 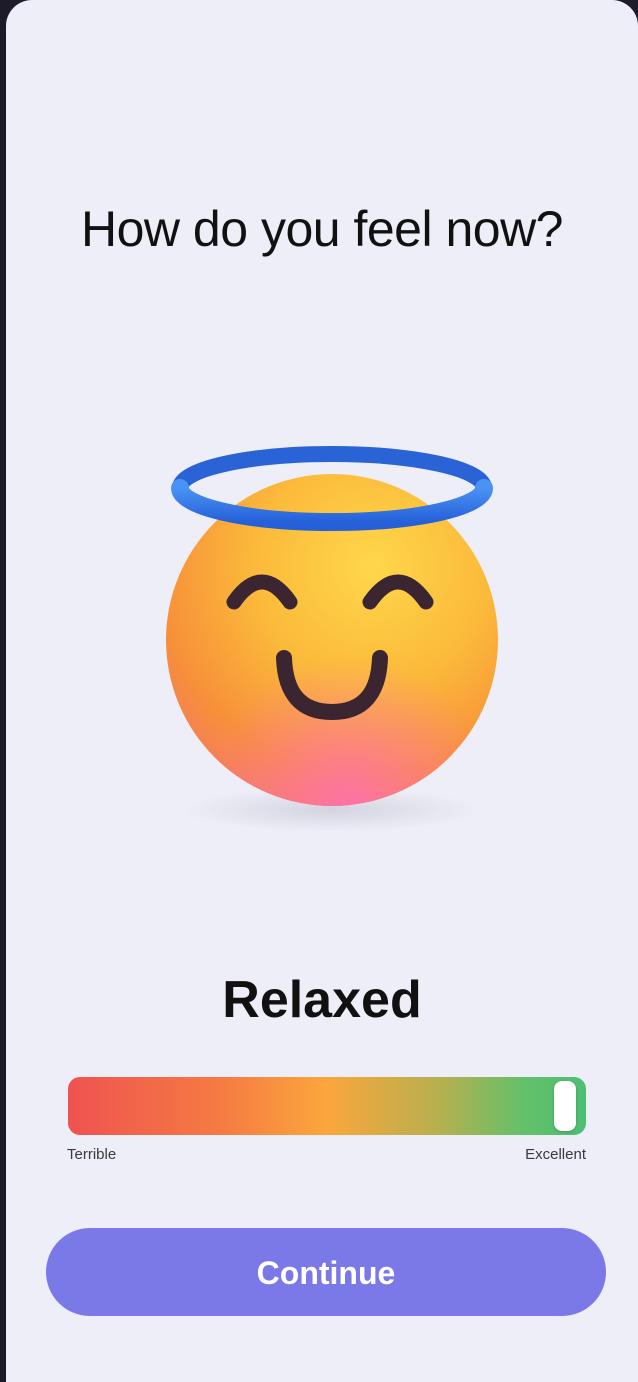 I want to click on scale-max-label: Excellent, so click(x=555, y=1154).